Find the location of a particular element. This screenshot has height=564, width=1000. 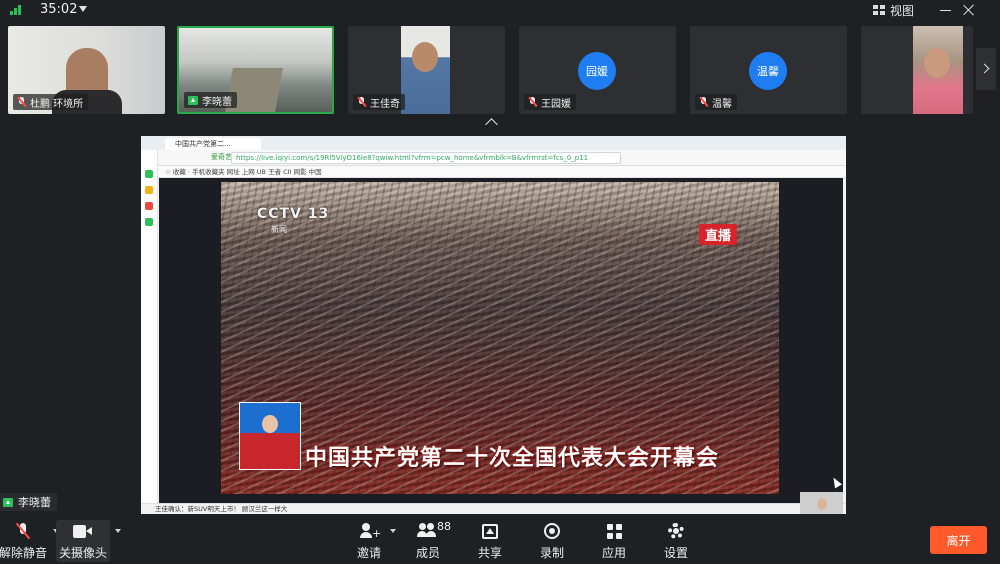

camera-icon is located at coordinates (83, 531).